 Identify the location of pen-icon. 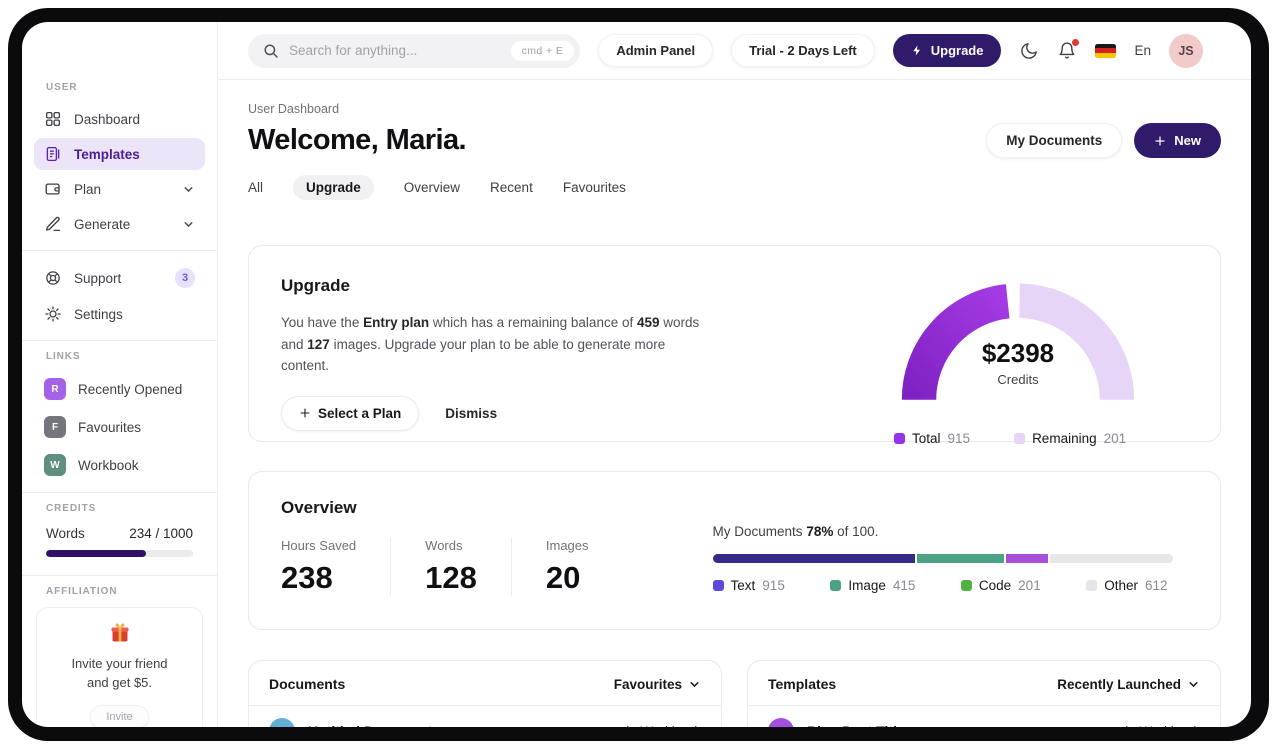
(53, 224).